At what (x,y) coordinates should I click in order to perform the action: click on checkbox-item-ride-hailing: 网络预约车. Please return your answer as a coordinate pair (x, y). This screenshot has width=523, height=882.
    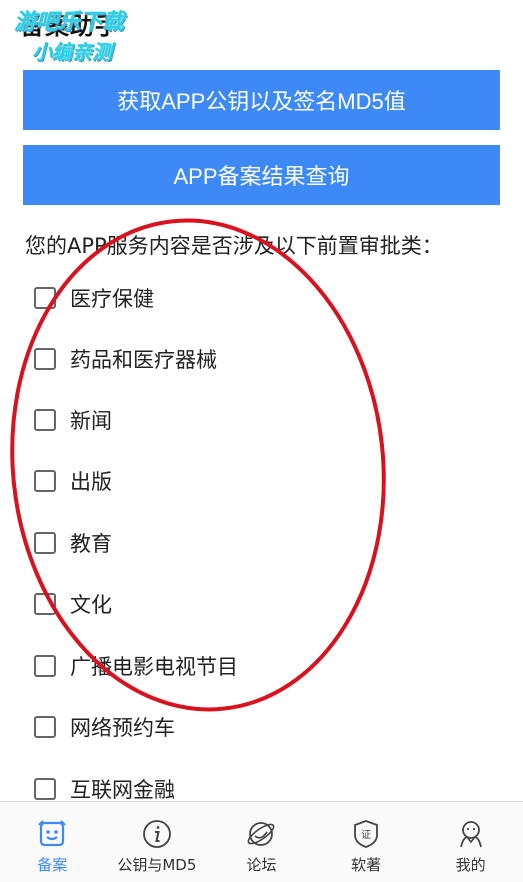
    Looking at the image, I should click on (104, 727).